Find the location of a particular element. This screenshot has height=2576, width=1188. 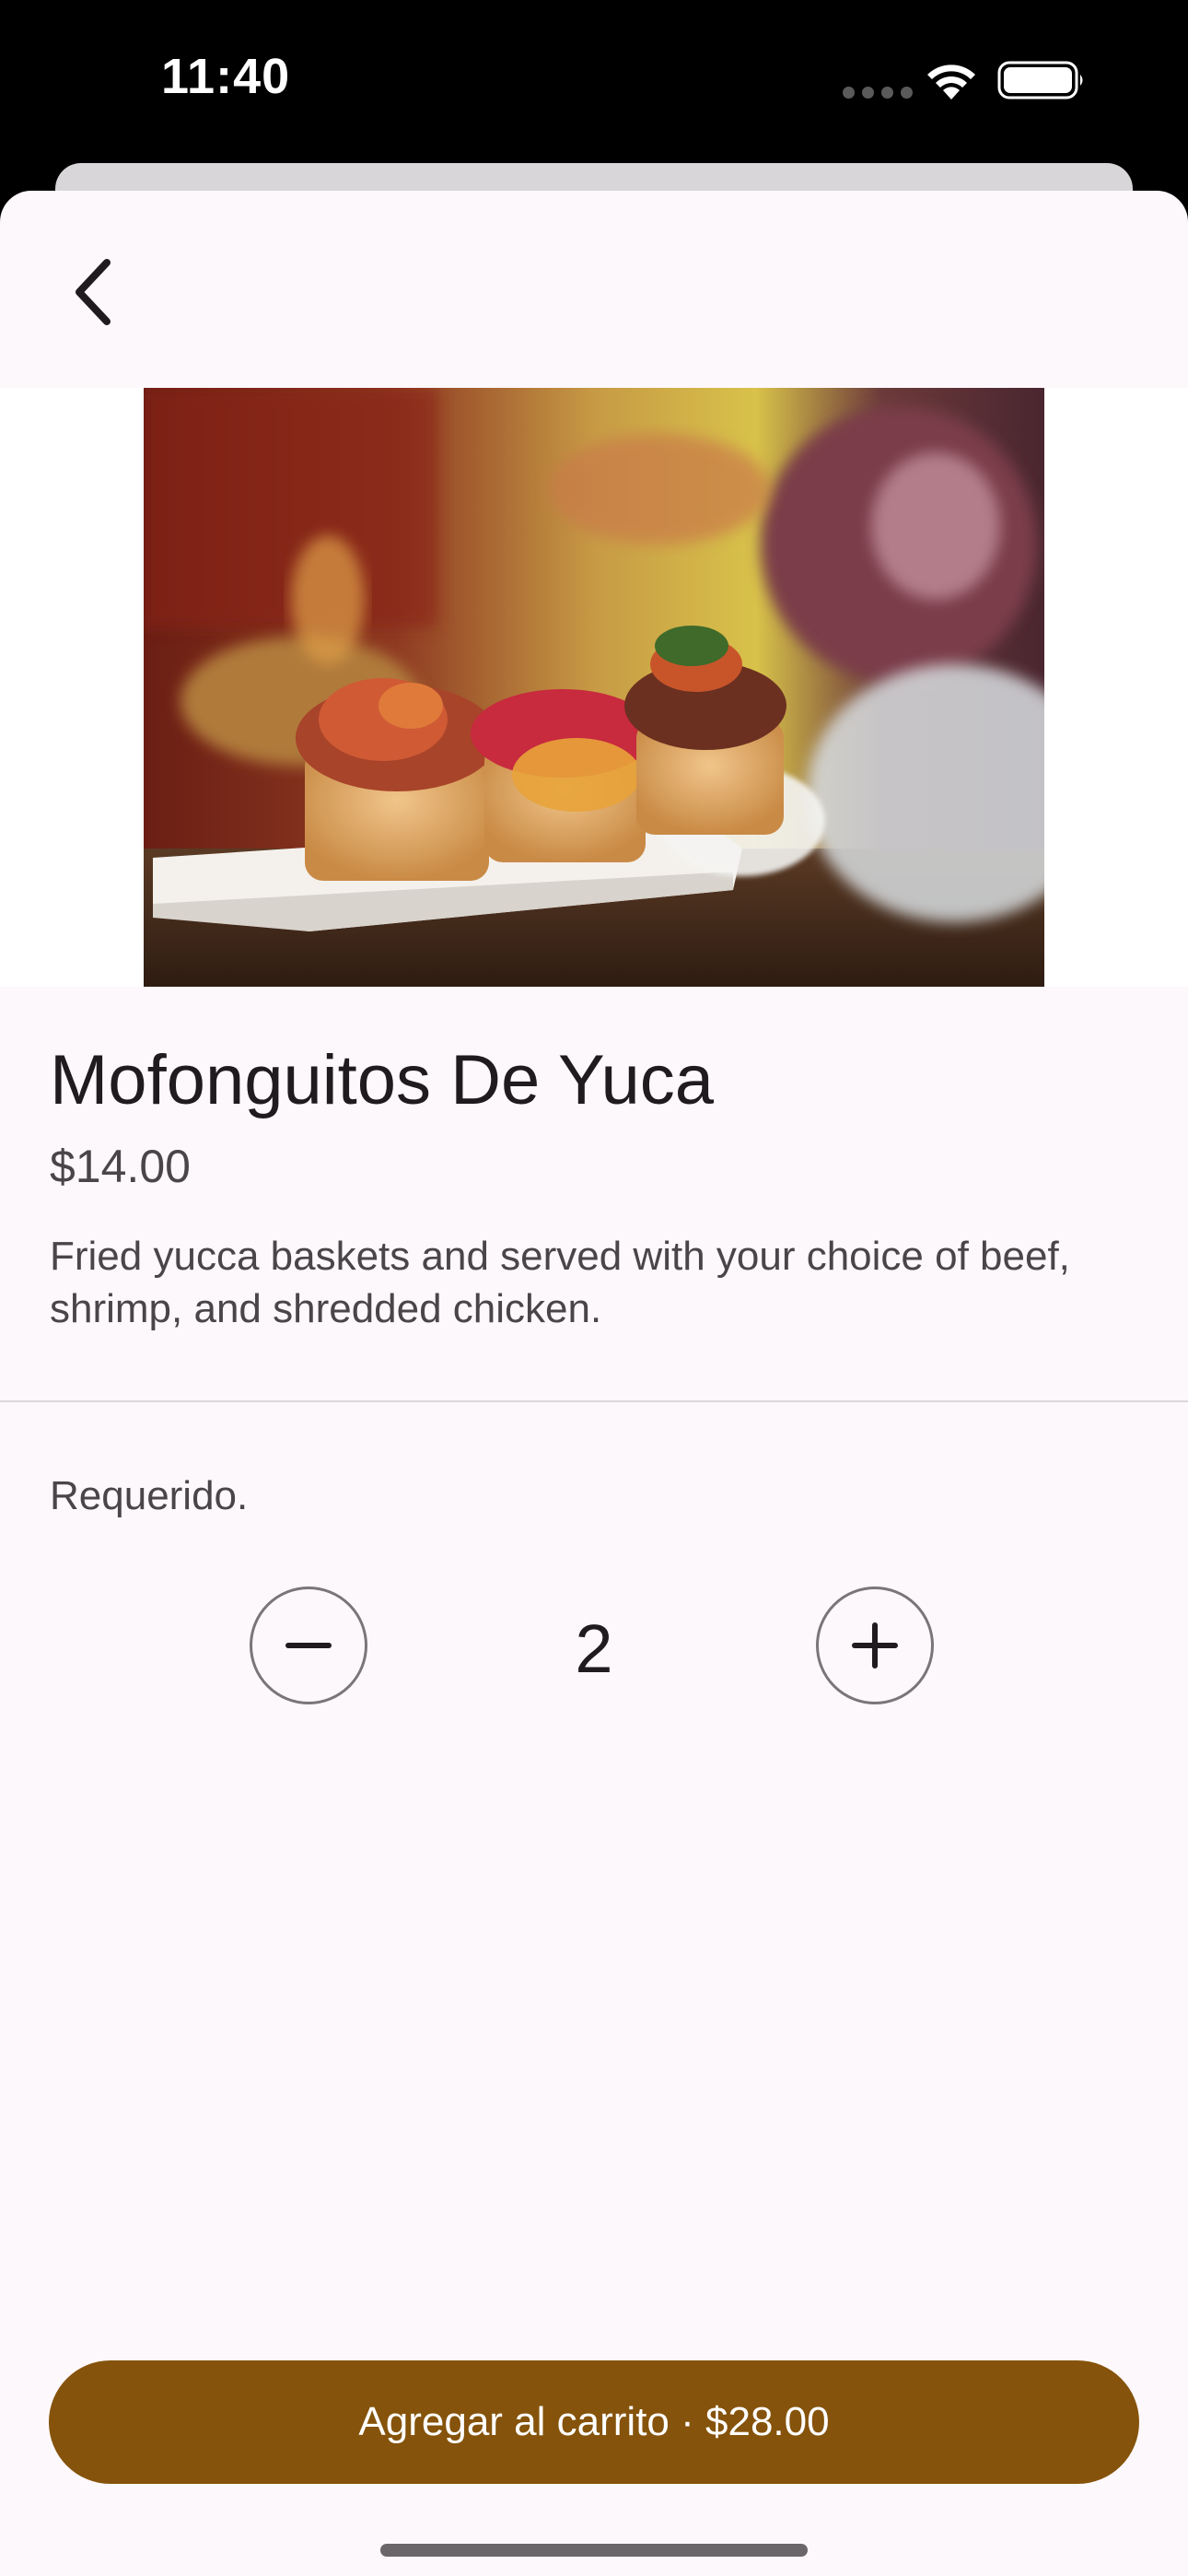

product-name: Mofonguitos De Yuca is located at coordinates (382, 1080).